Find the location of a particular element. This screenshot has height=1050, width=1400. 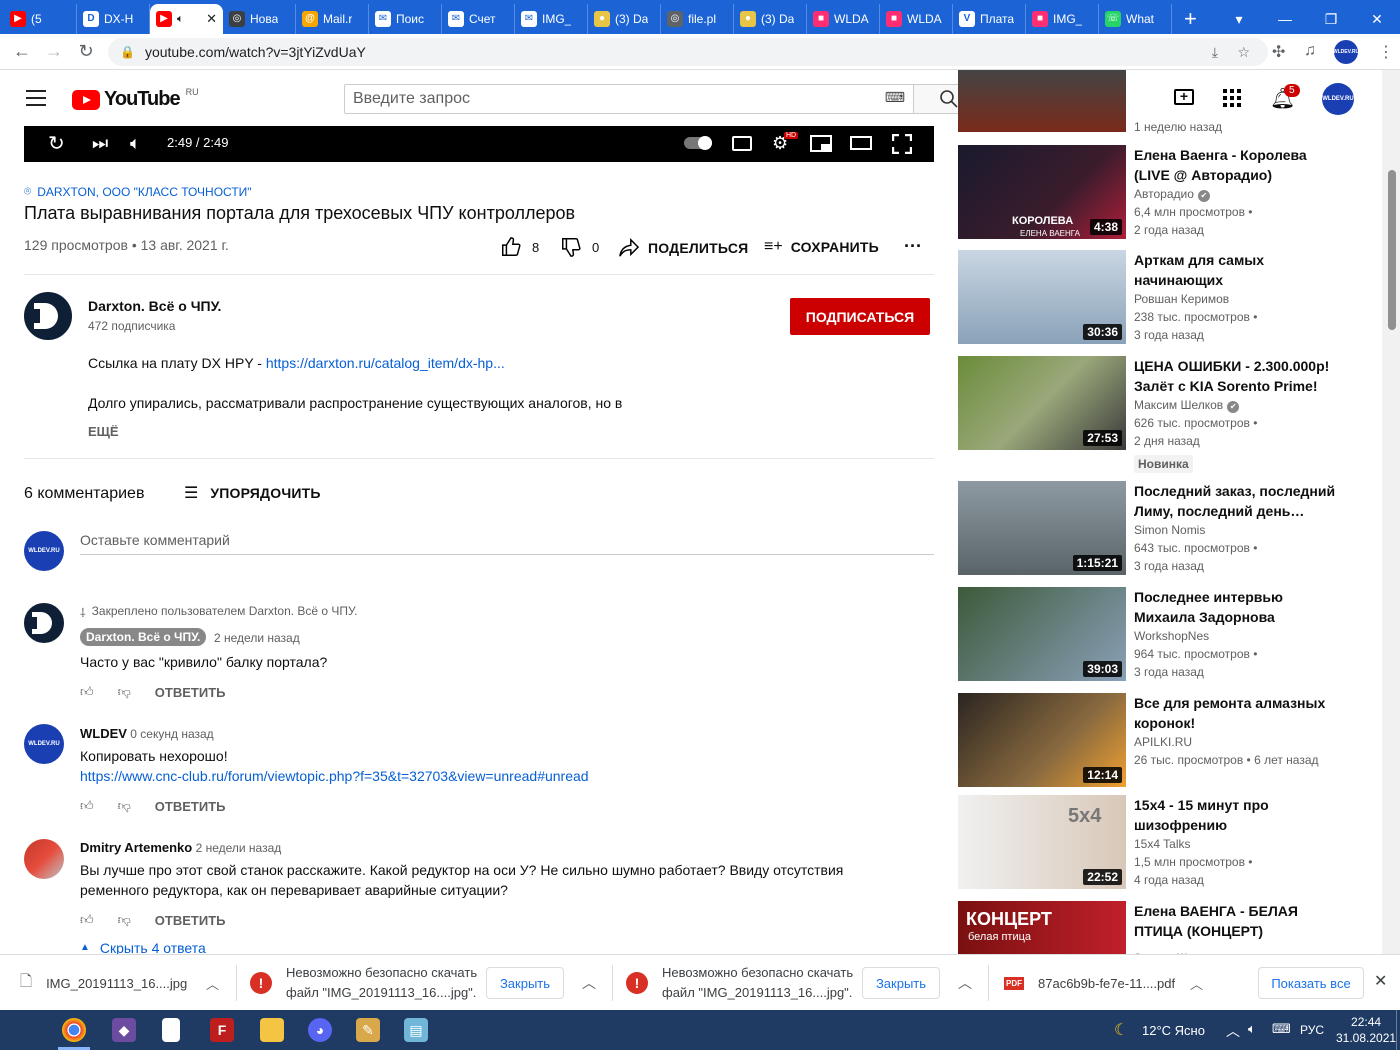

volume-icon: 🔈︎ is located at coordinates (135, 143).